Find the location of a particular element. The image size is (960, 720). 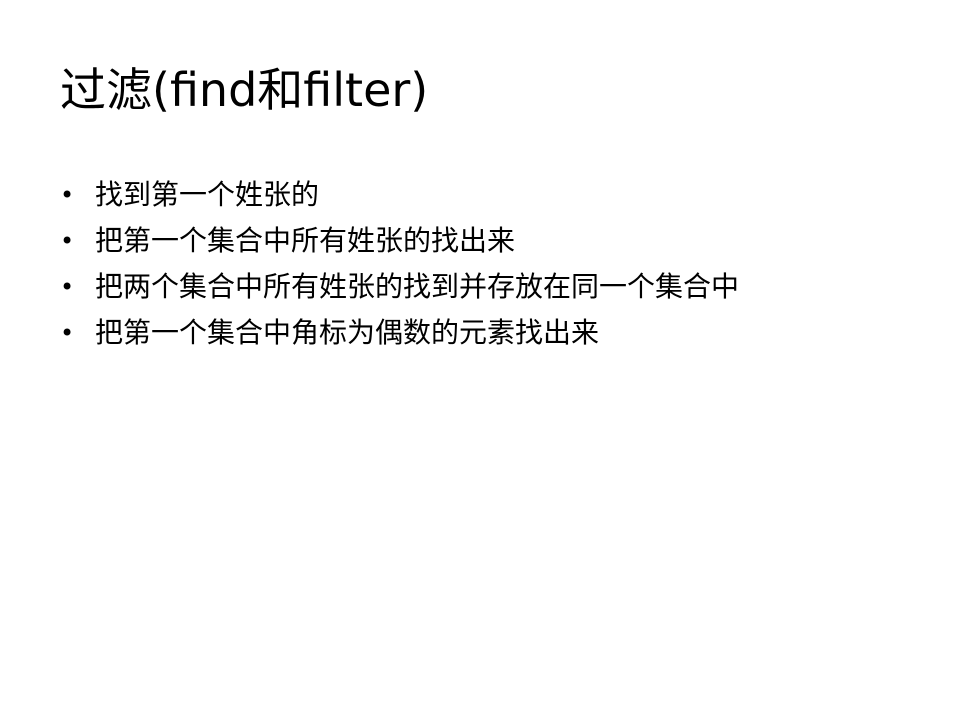

bullet-text: 找到第一个姓张的 is located at coordinates (207, 194).